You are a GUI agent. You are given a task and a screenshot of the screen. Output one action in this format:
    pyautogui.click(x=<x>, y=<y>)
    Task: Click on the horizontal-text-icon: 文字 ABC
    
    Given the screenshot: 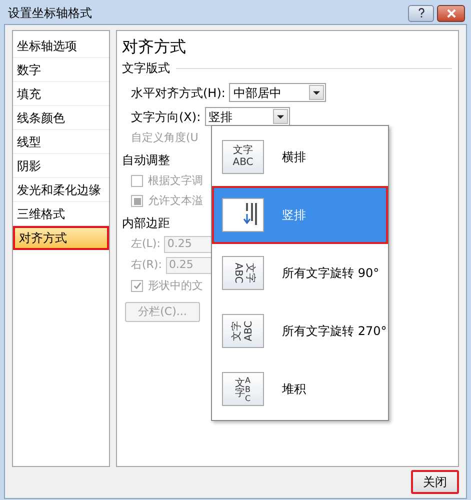 What is the action you would take?
    pyautogui.click(x=243, y=157)
    